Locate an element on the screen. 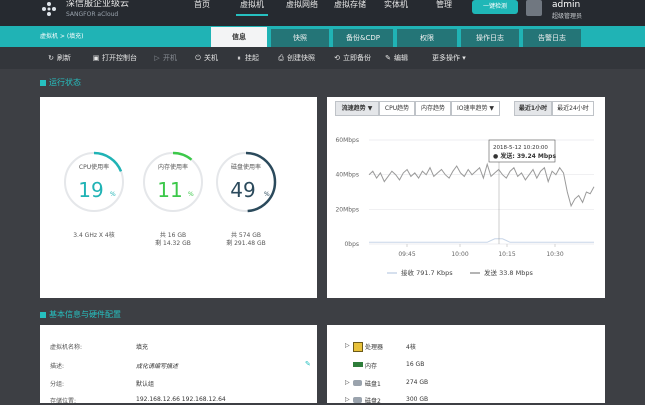 Image resolution: width=645 pixels, height=405 pixels. tab-backup-cdp: 备份&CDP is located at coordinates (363, 38).